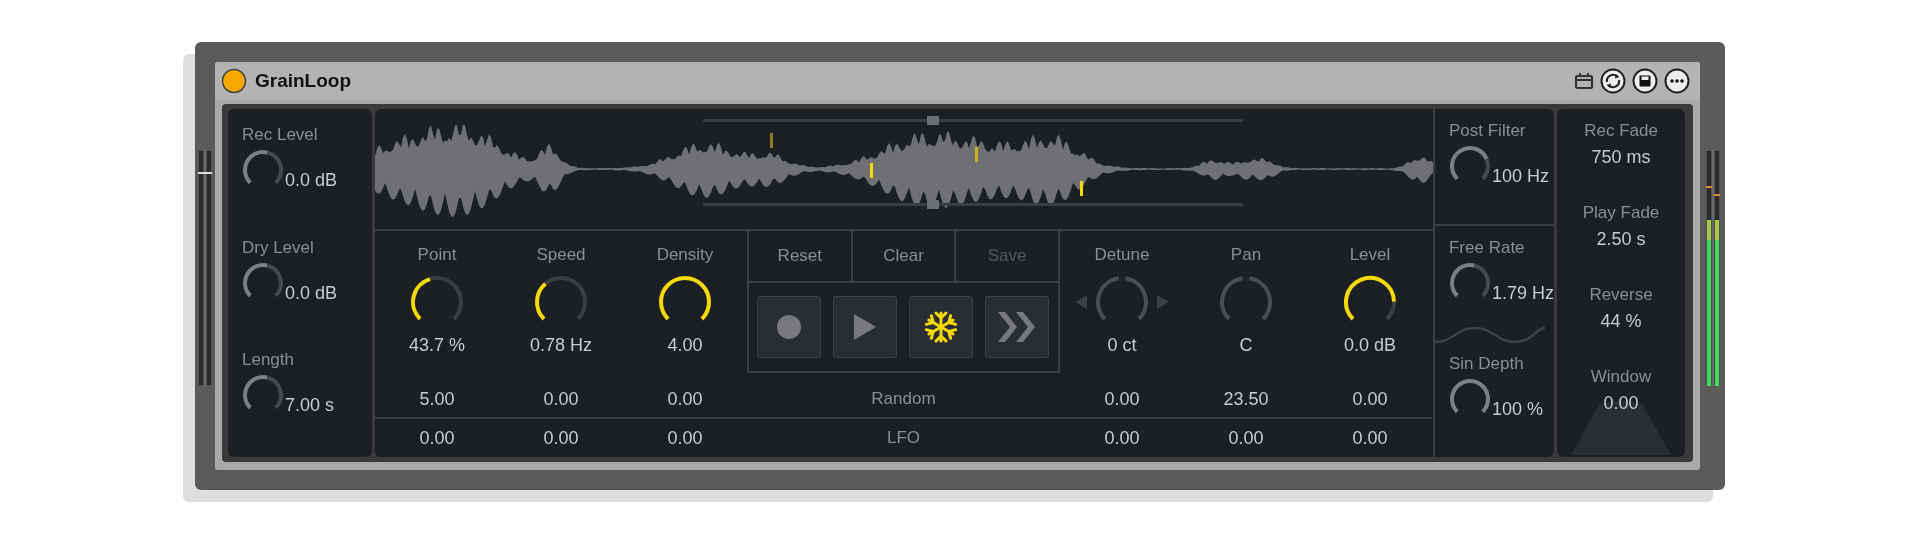 Image resolution: width=1920 pixels, height=551 pixels. Describe the element at coordinates (437, 399) in the screenshot. I see `random-value: 5.00` at that location.